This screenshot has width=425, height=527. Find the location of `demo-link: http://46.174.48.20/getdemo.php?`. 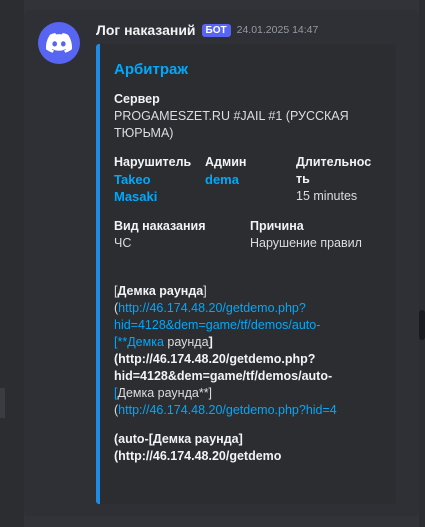

demo-link: http://46.174.48.20/getdemo.php? is located at coordinates (212, 308).